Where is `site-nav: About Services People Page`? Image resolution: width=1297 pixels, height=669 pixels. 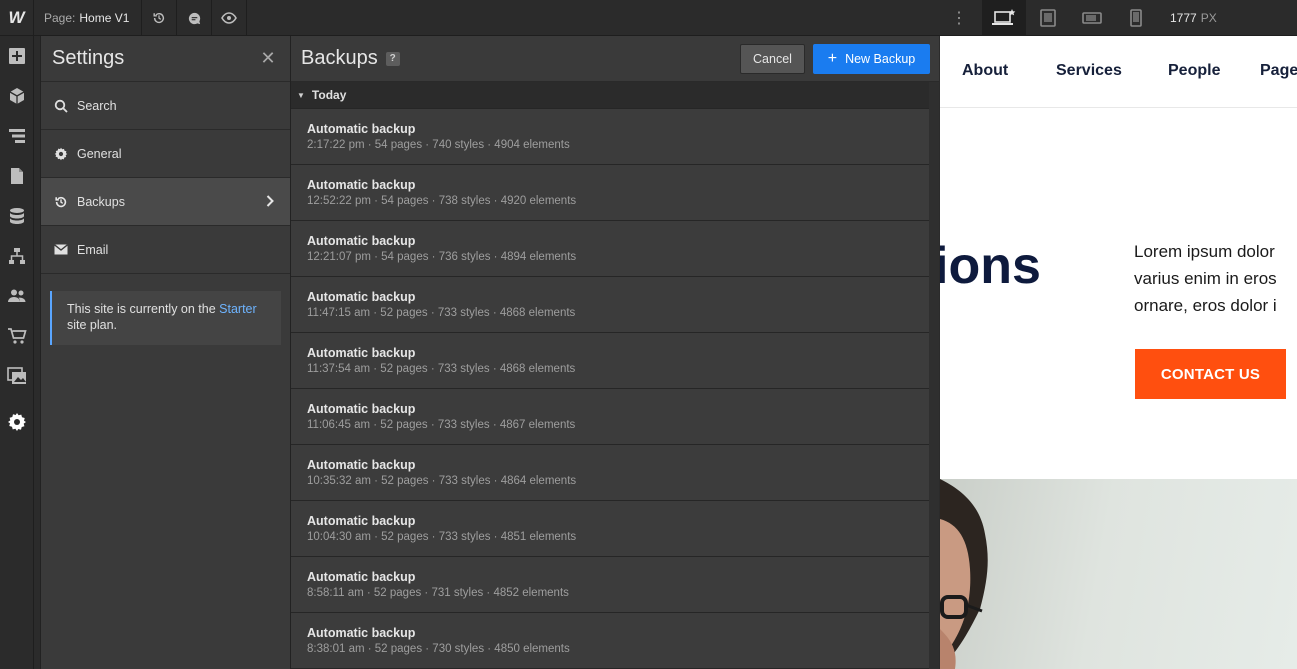
site-nav: About Services People Page is located at coordinates (1118, 72).